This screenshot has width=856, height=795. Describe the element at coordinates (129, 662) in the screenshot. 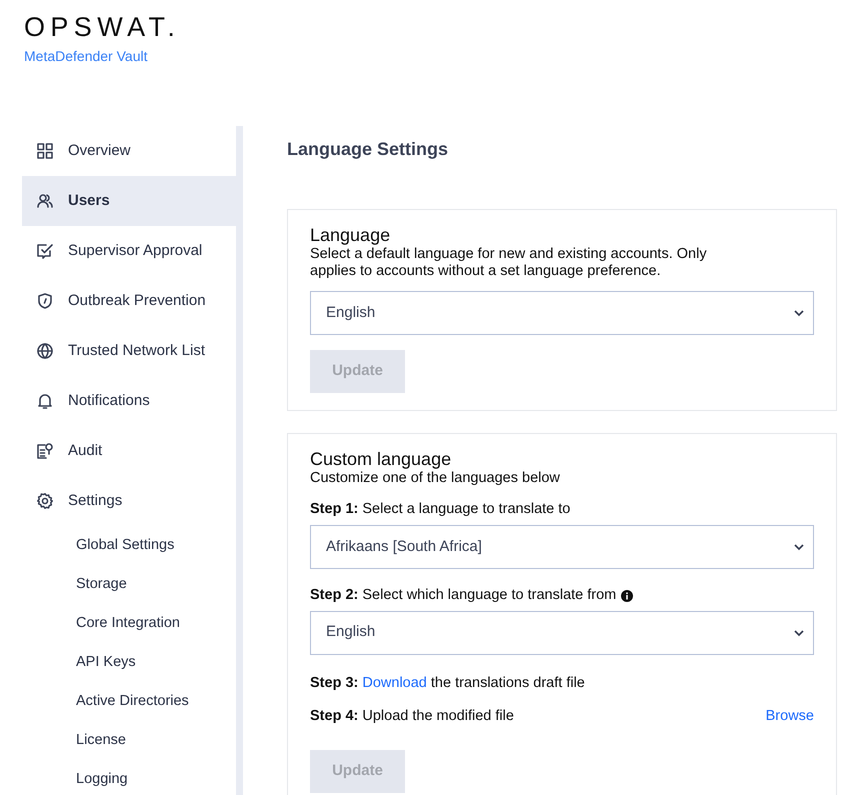

I see `nav-subitem: API Keys` at that location.